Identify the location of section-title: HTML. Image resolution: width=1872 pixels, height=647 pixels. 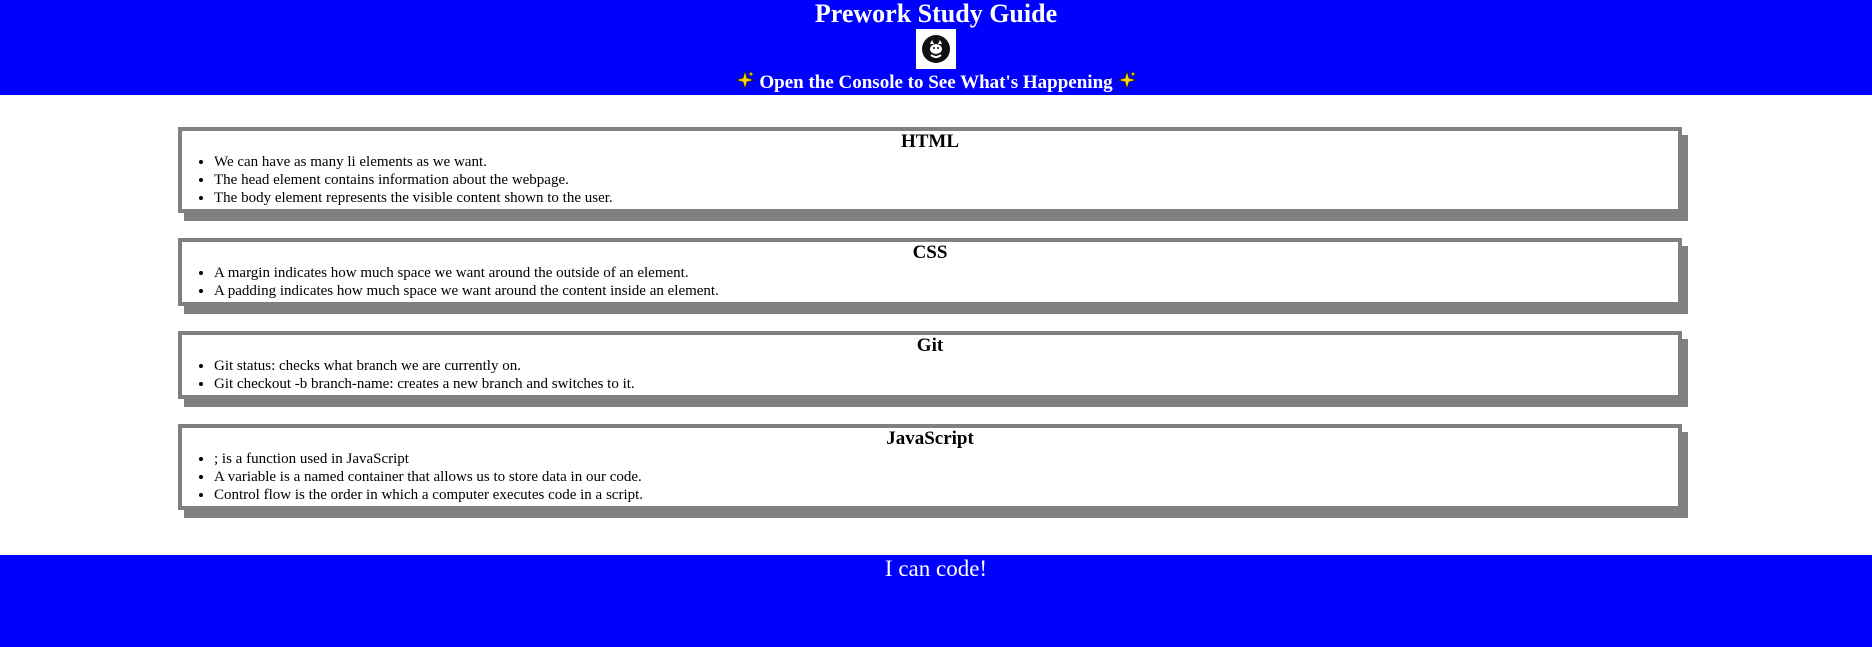
(930, 141).